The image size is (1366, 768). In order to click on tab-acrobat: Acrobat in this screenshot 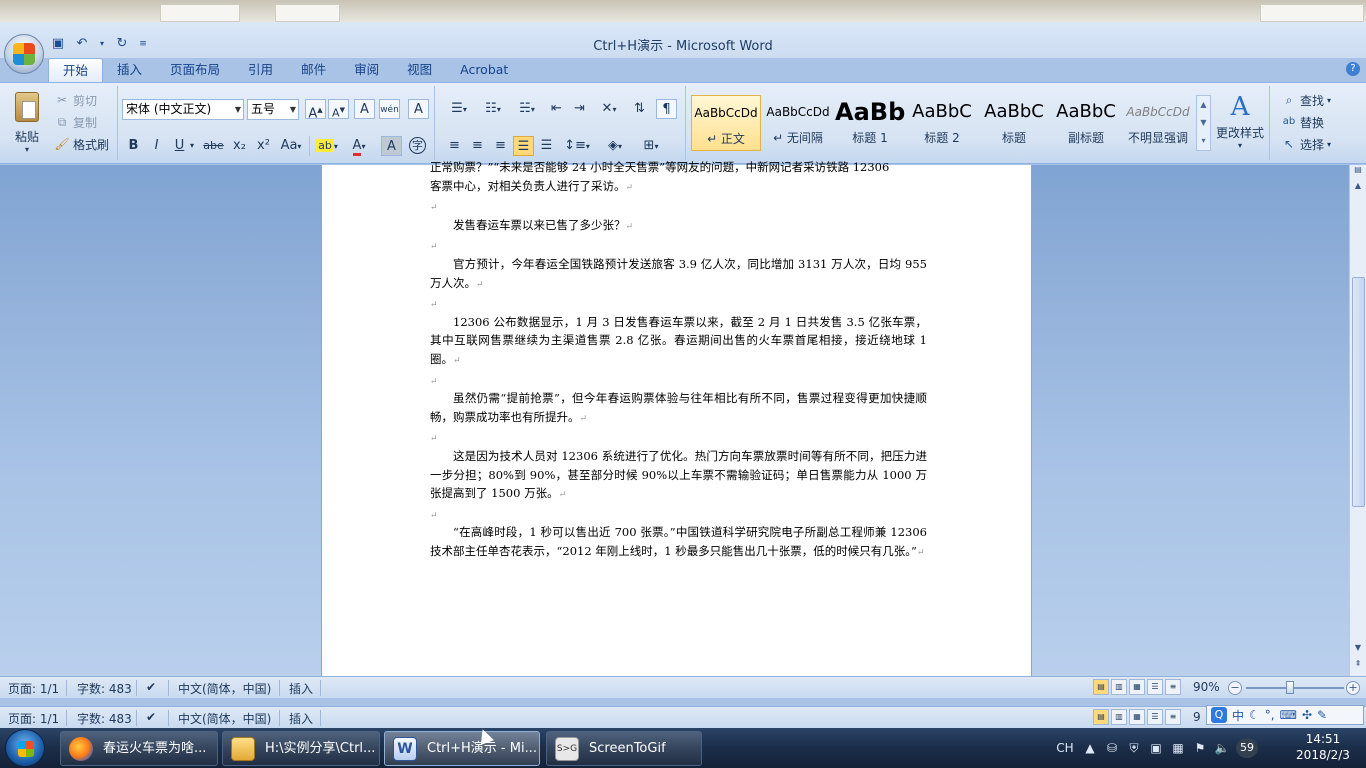, I will do `click(484, 70)`.